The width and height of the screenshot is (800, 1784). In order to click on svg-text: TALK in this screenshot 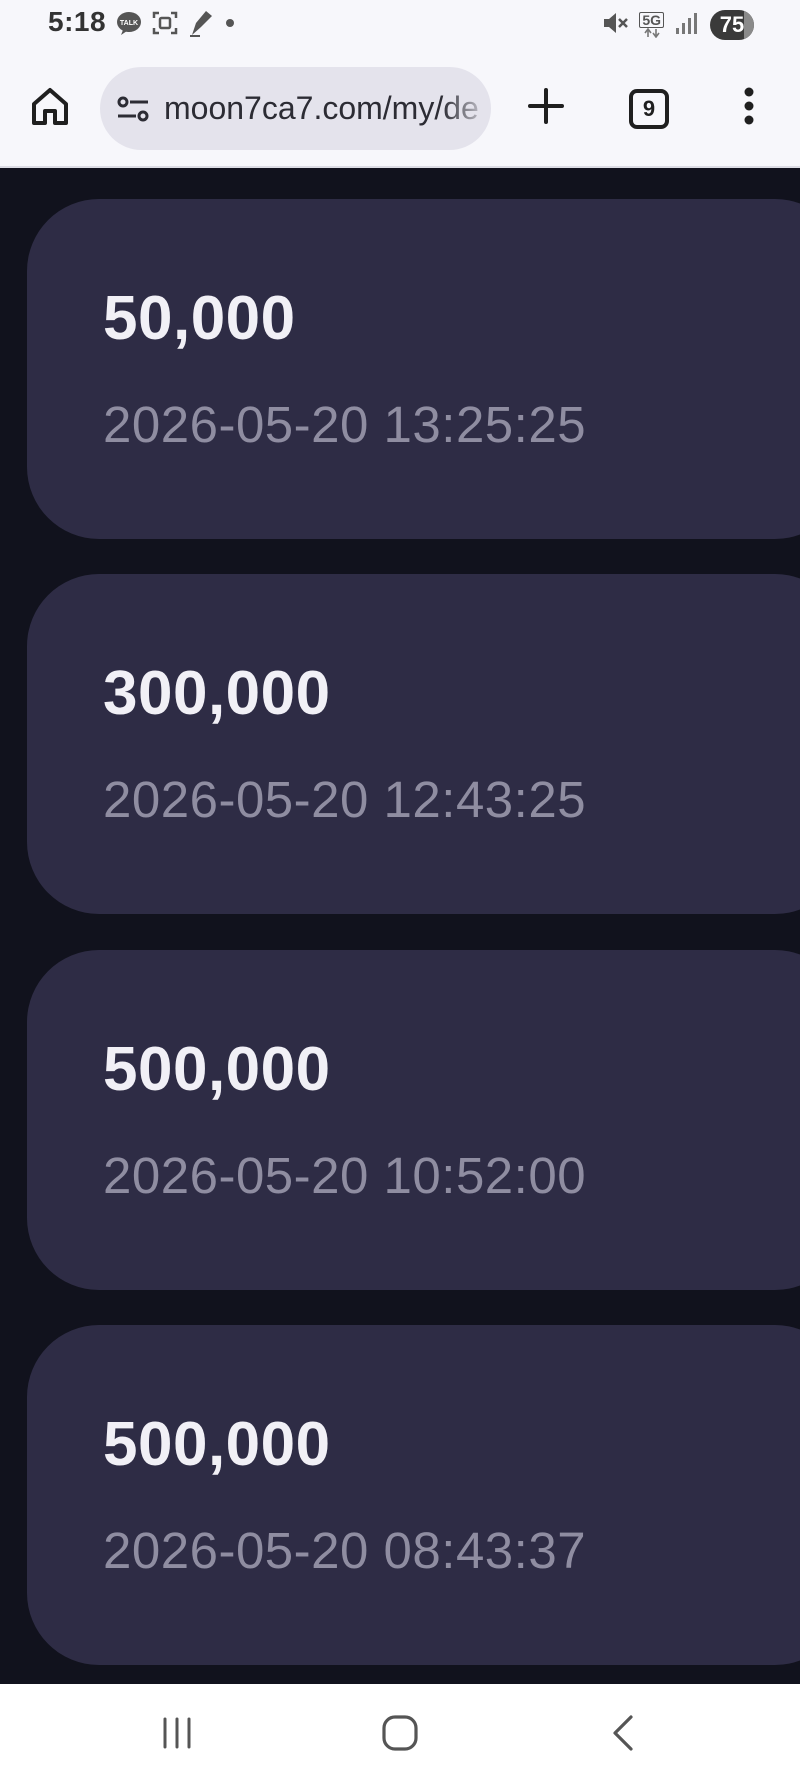, I will do `click(129, 23)`.